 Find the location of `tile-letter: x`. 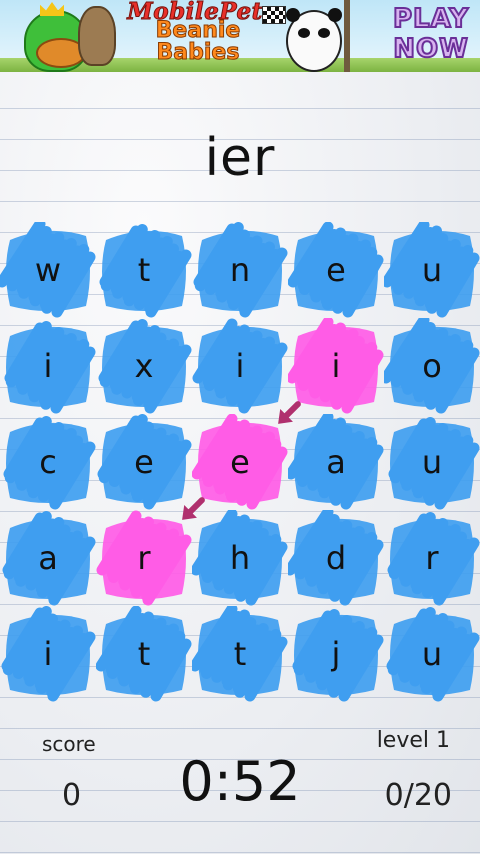

tile-letter: x is located at coordinates (144, 366).